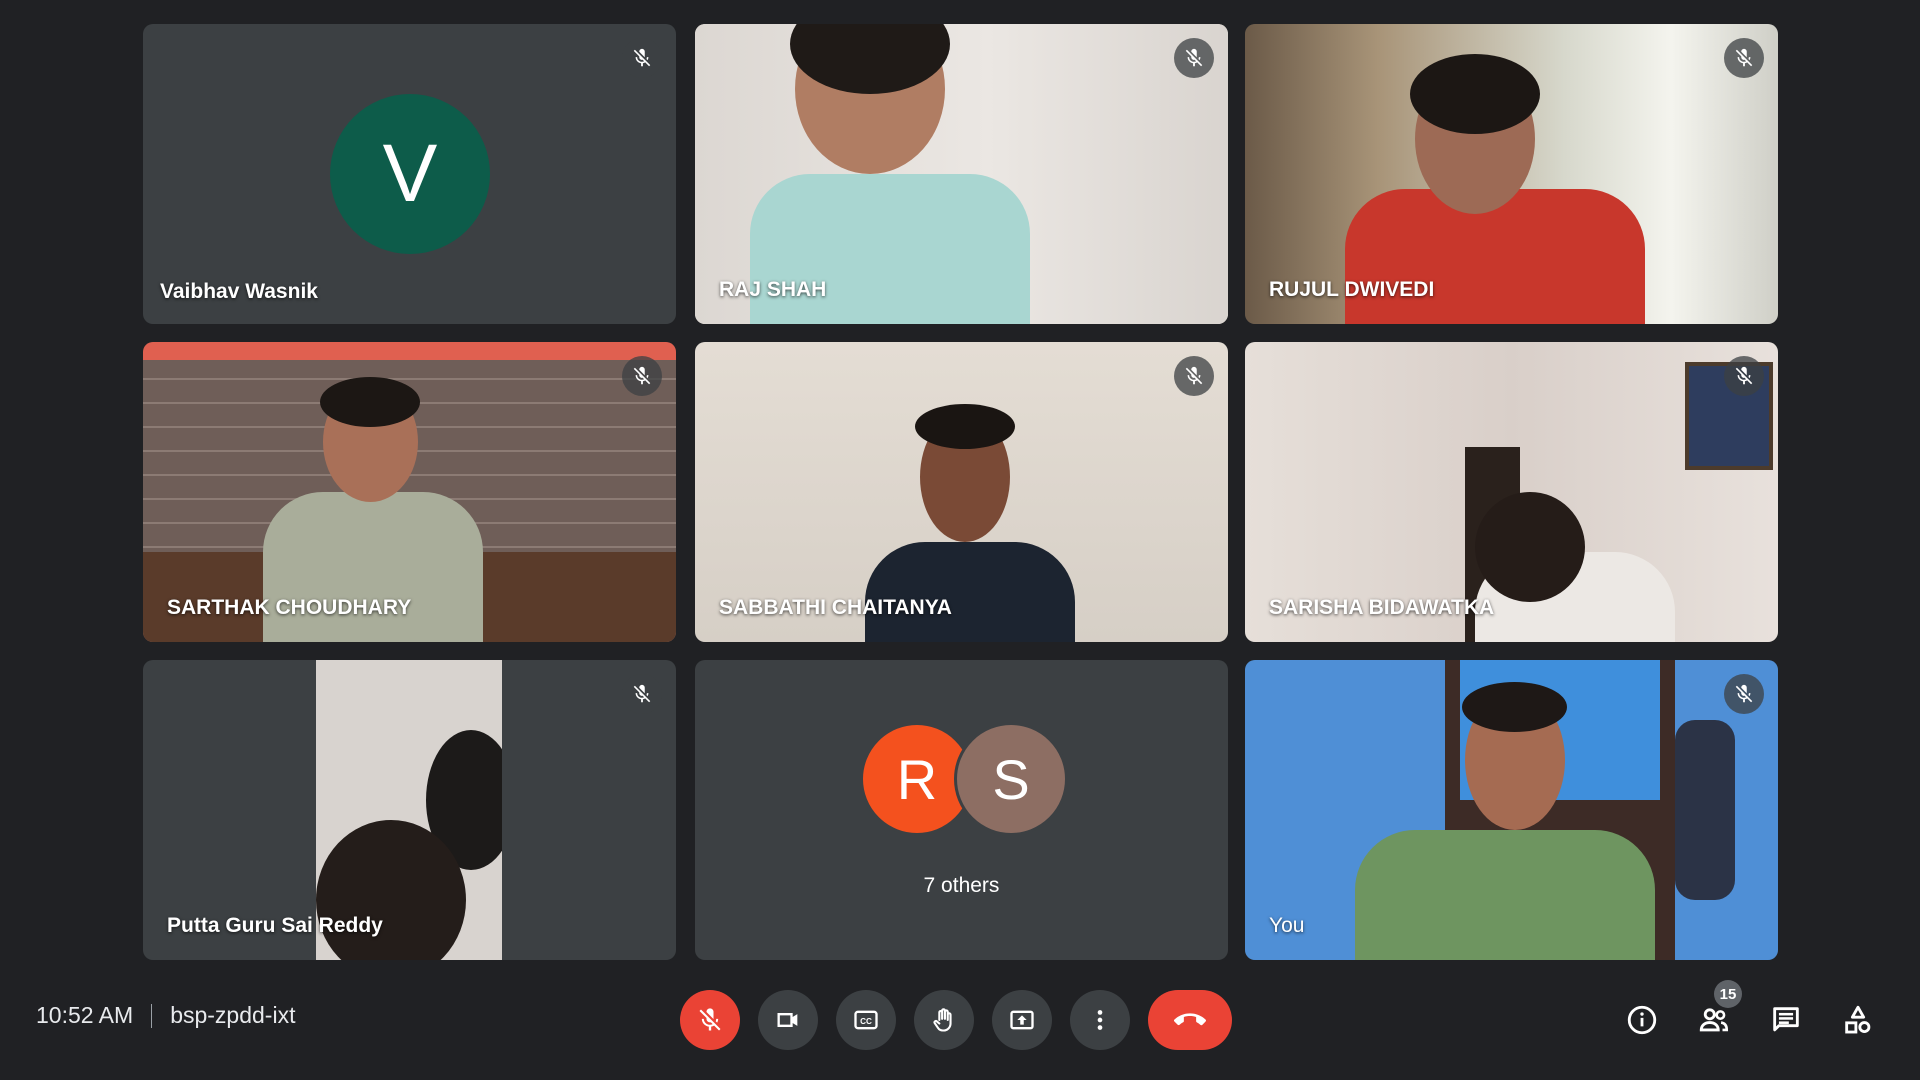  Describe the element at coordinates (289, 607) in the screenshot. I see `participant-name: SARTHAK CHOUDHARY` at that location.